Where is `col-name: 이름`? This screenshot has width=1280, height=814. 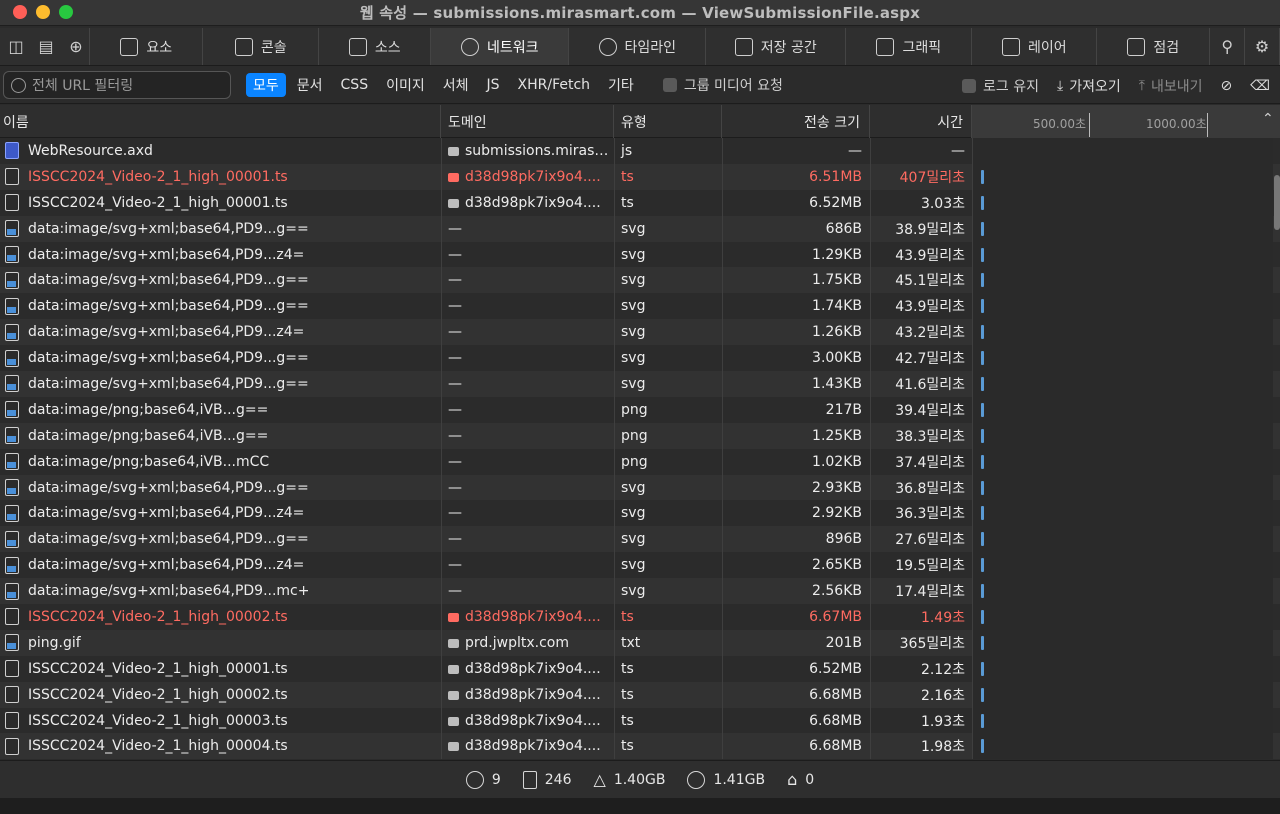 col-name: 이름 is located at coordinates (220, 121).